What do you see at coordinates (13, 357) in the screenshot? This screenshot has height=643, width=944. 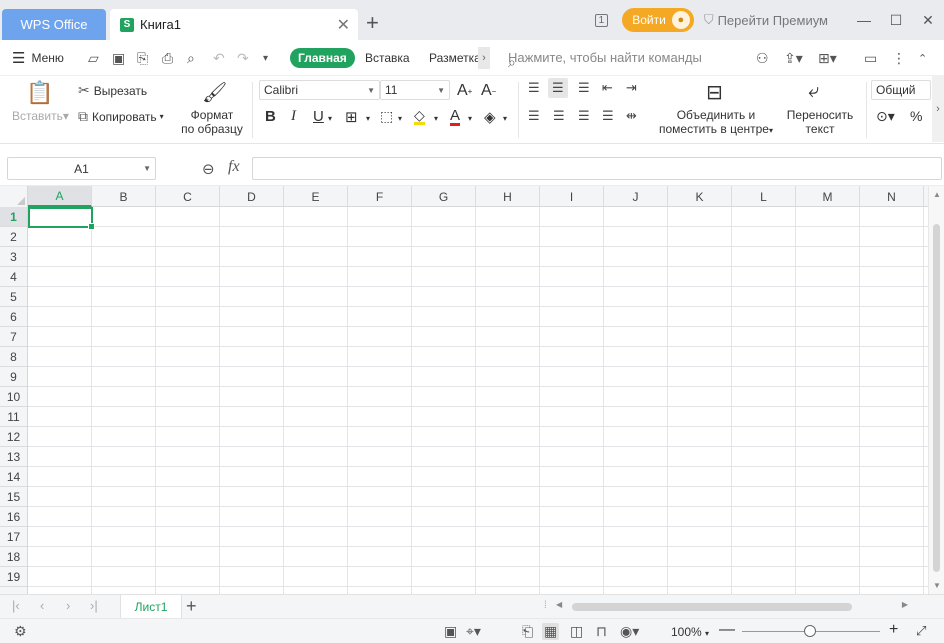 I see `row-header: 8` at bounding box center [13, 357].